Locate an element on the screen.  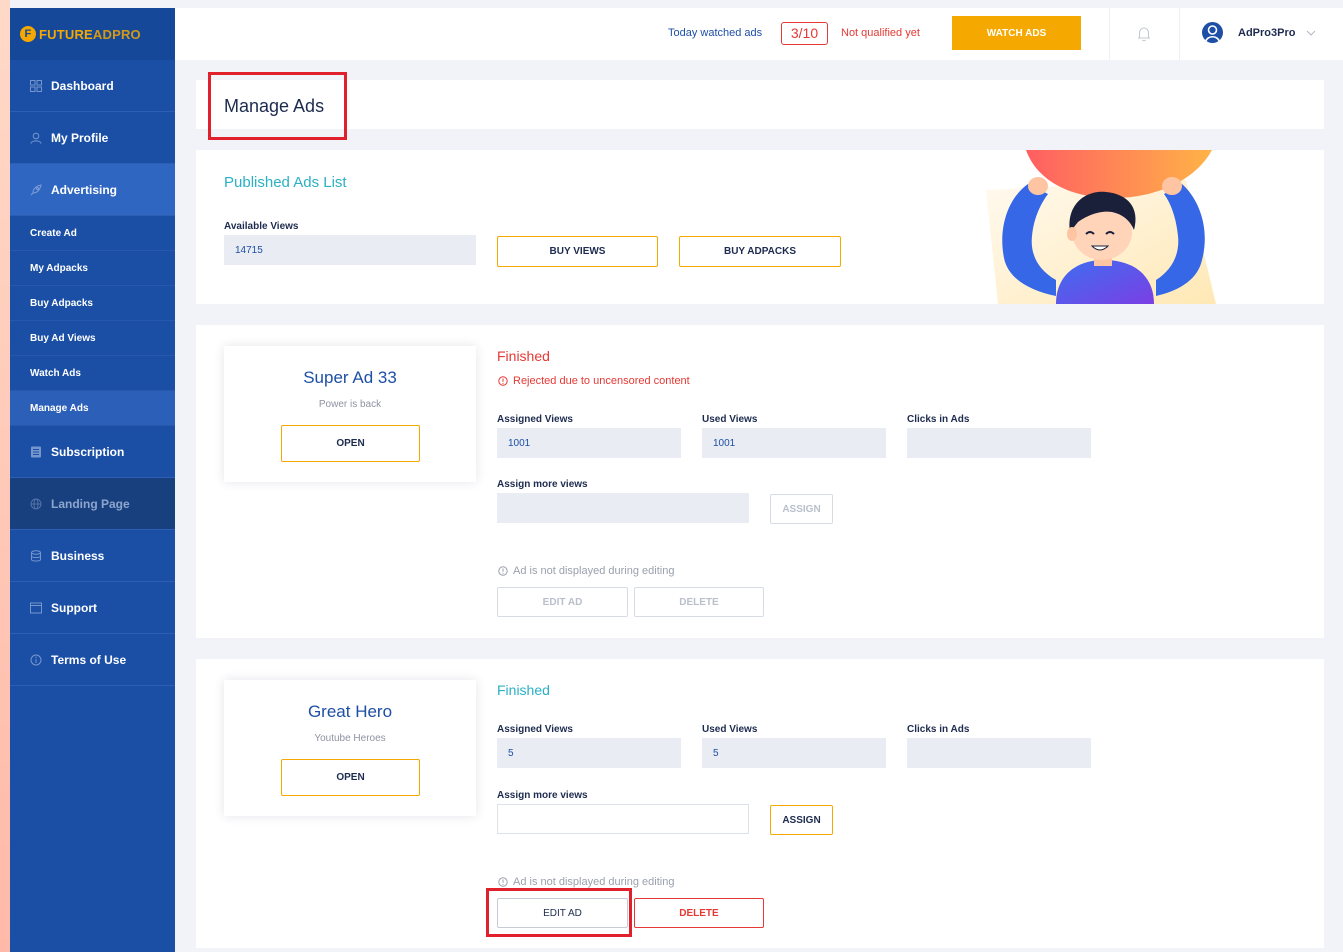
sidebar-item-business: Business is located at coordinates (92, 556).